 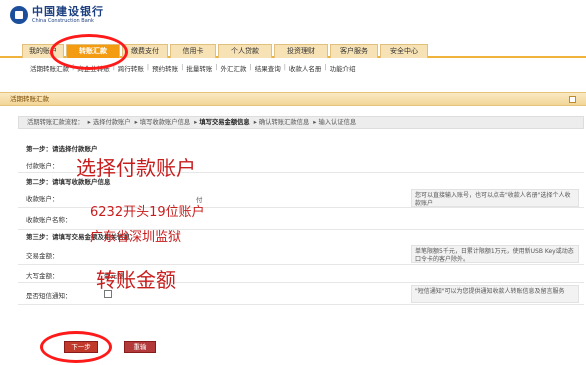 What do you see at coordinates (29, 99) in the screenshot?
I see `section-title: 活期转账汇款` at bounding box center [29, 99].